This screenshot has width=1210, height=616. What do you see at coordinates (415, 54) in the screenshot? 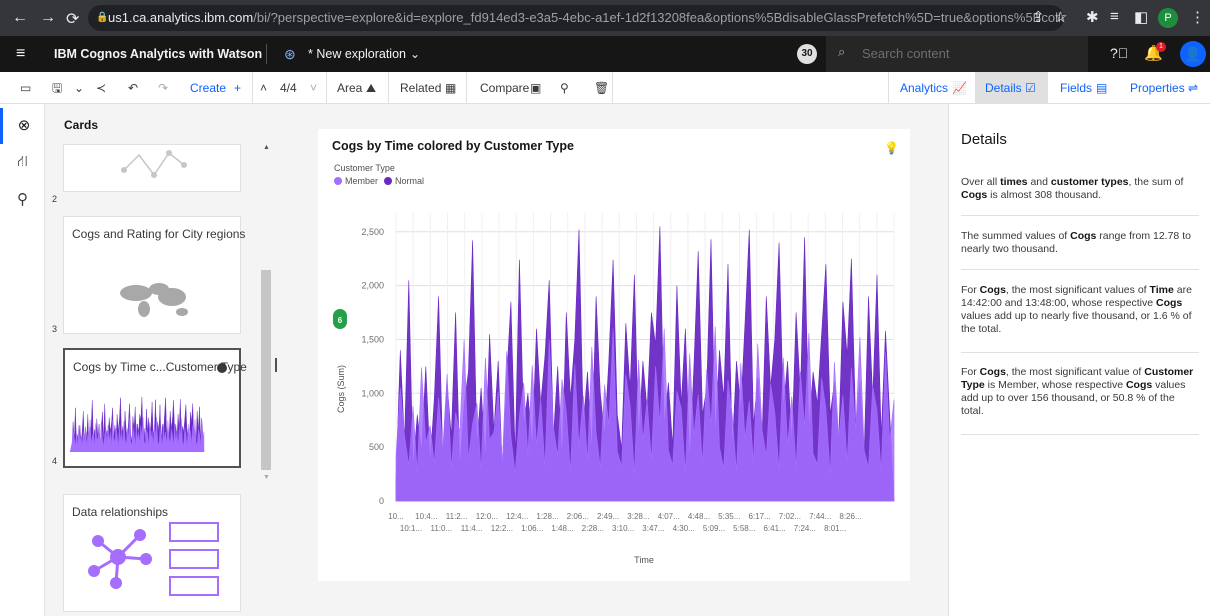
I see `chevron-down-icon: ⌄` at bounding box center [415, 54].